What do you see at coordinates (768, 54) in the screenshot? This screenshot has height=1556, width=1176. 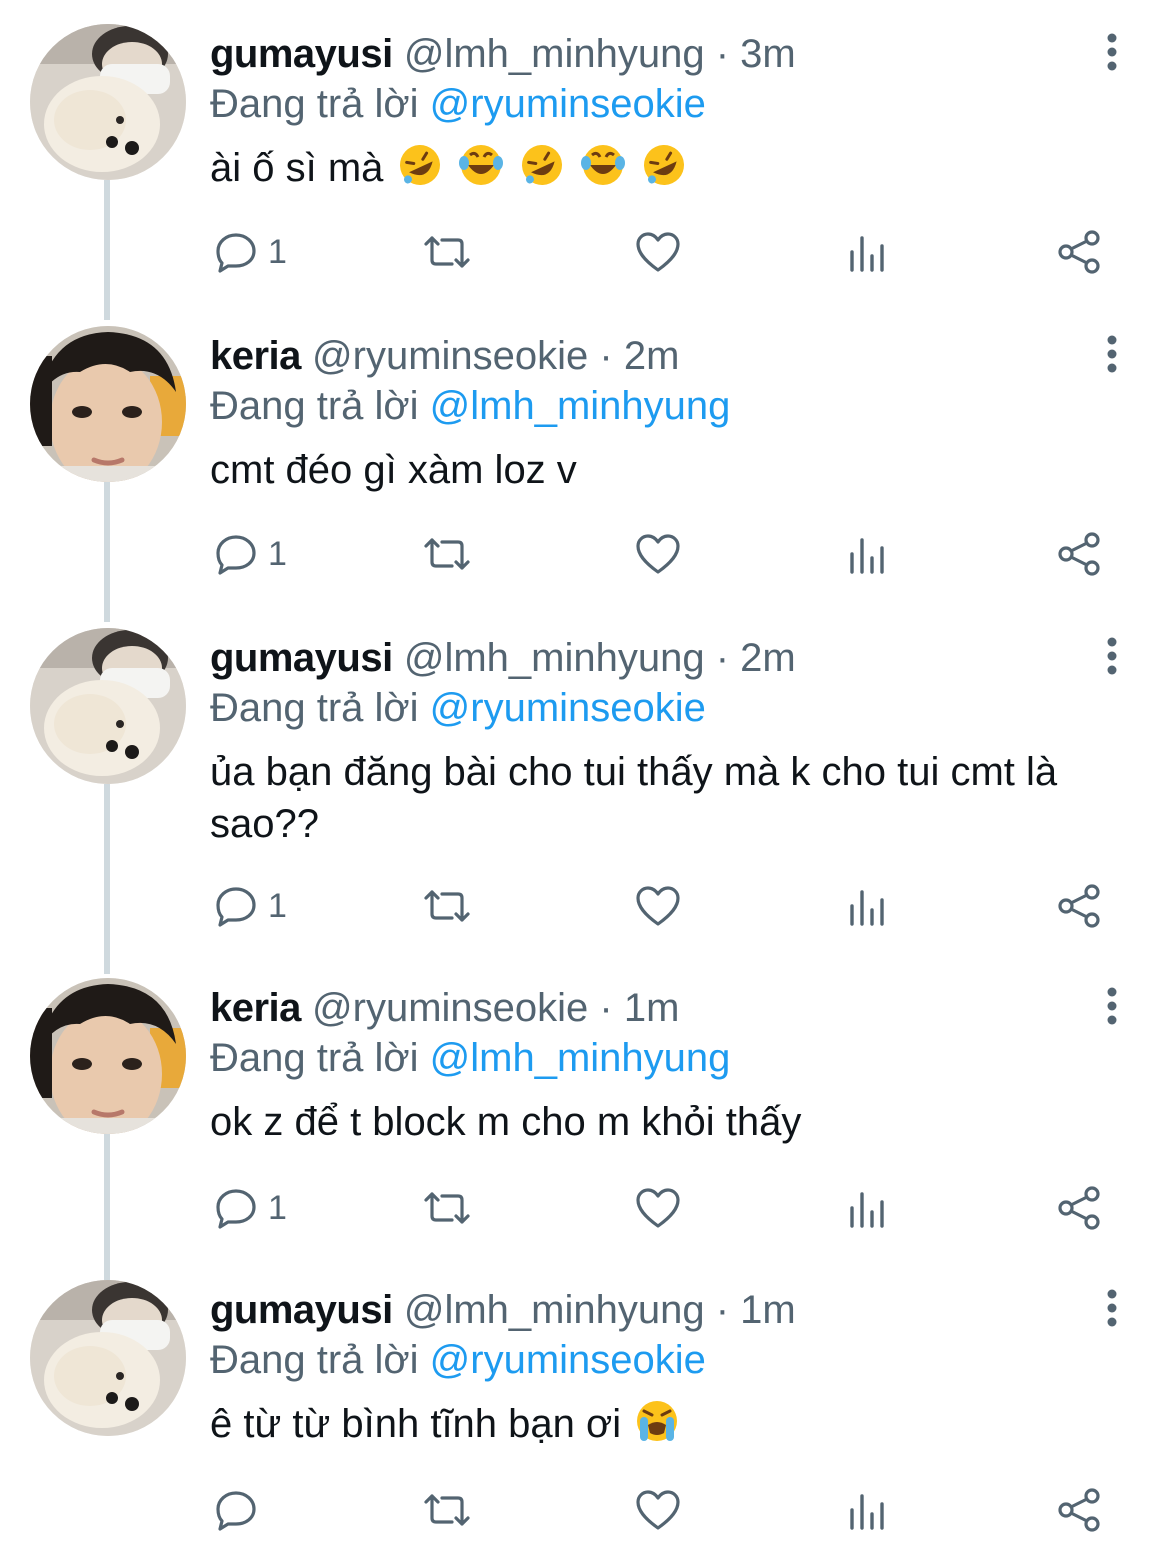 I see `timestamp: 3m` at bounding box center [768, 54].